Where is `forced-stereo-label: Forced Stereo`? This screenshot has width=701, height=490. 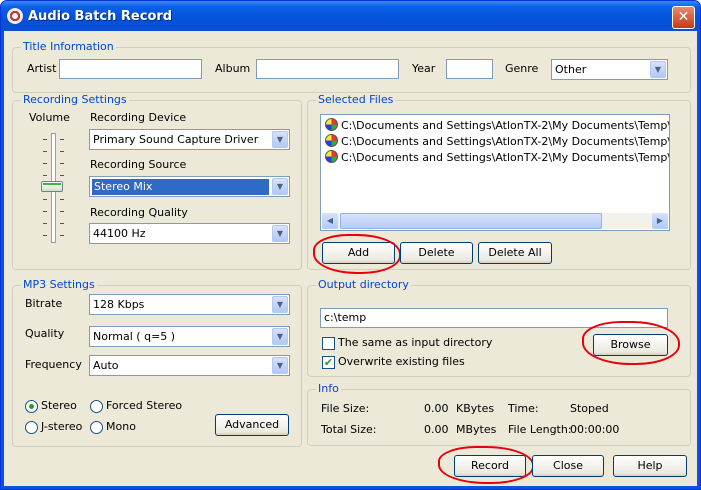 forced-stereo-label: Forced Stereo is located at coordinates (144, 405).